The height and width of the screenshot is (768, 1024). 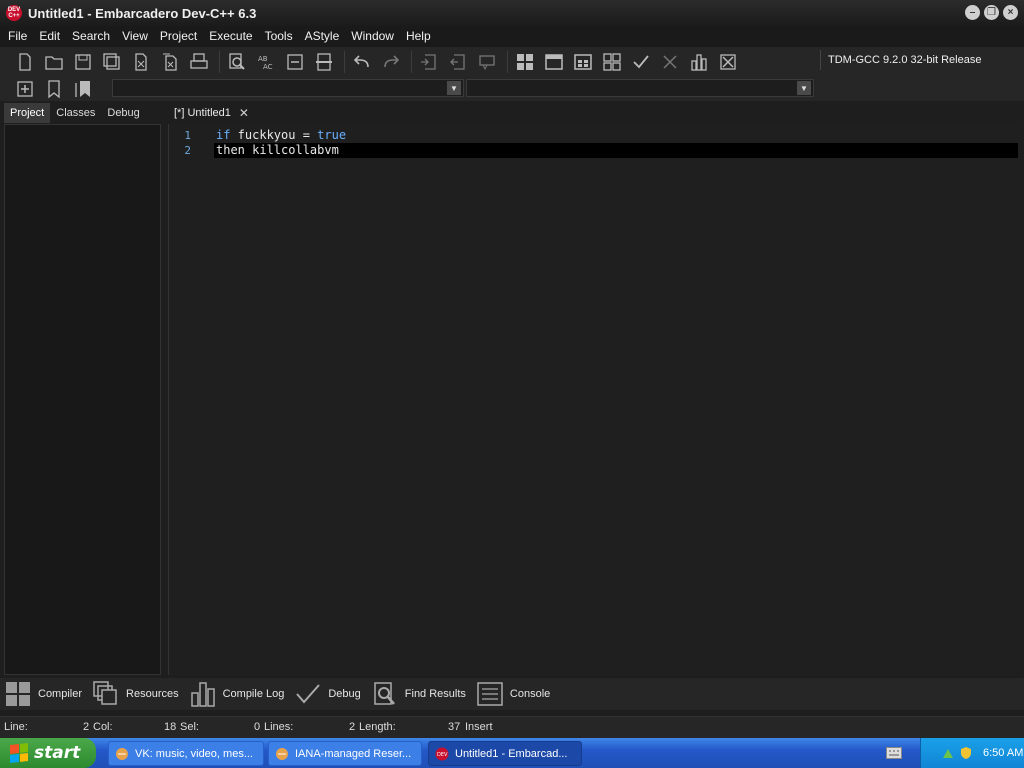 I want to click on close-icon: ✕, so click(x=244, y=113).